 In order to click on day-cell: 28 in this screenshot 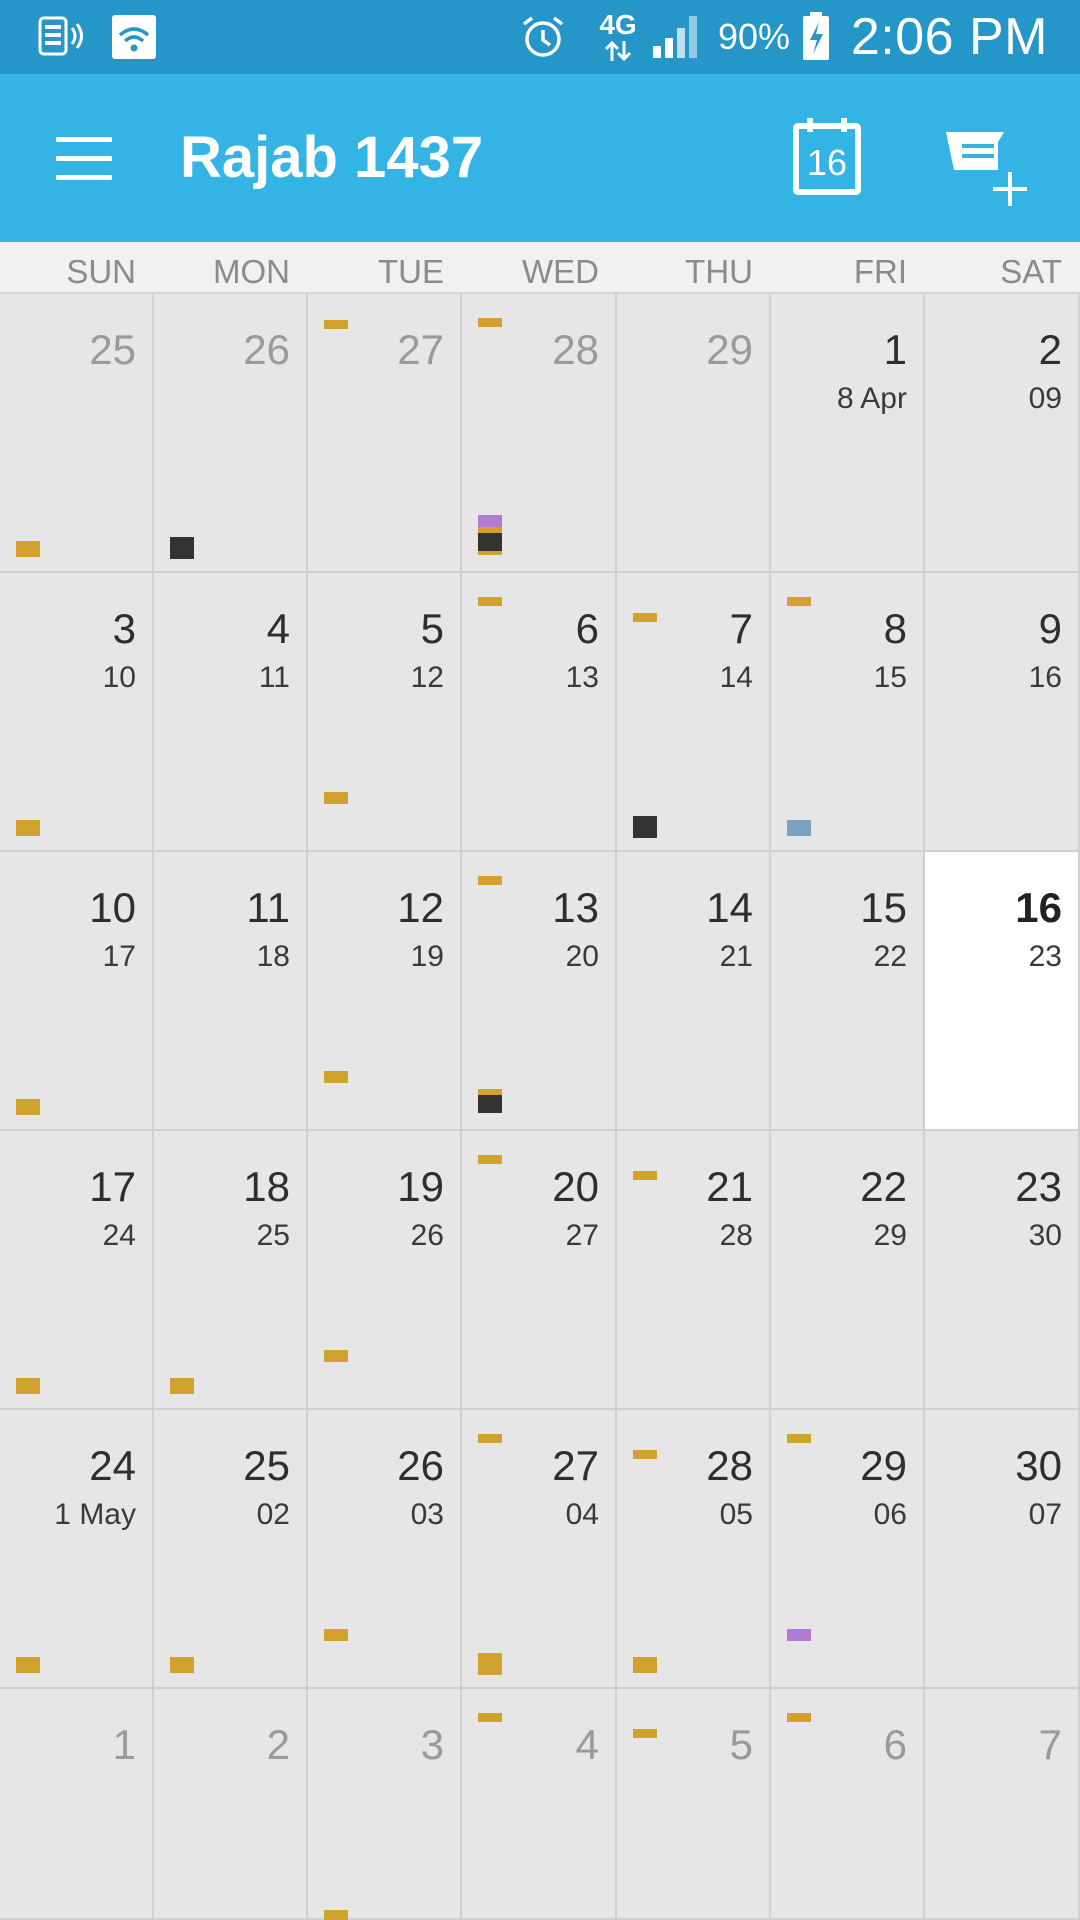, I will do `click(539, 433)`.